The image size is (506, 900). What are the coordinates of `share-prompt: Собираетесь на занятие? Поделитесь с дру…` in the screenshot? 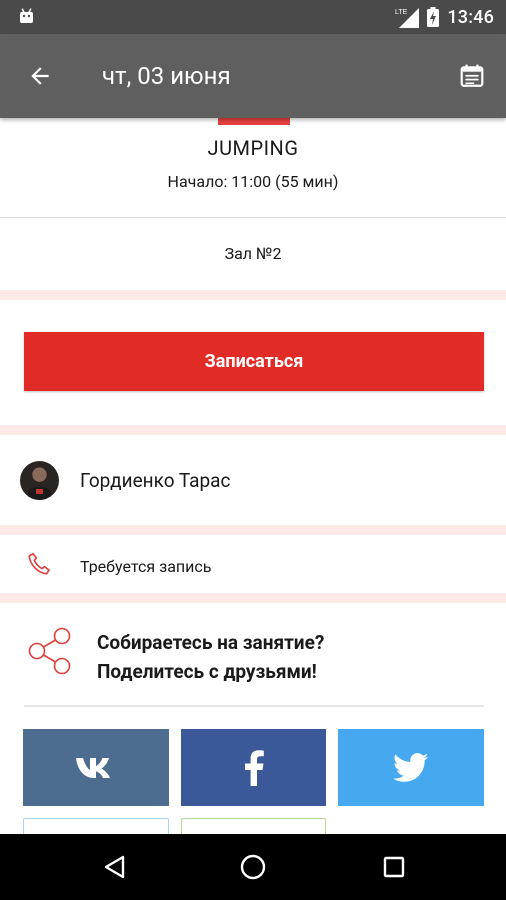 It's located at (210, 657).